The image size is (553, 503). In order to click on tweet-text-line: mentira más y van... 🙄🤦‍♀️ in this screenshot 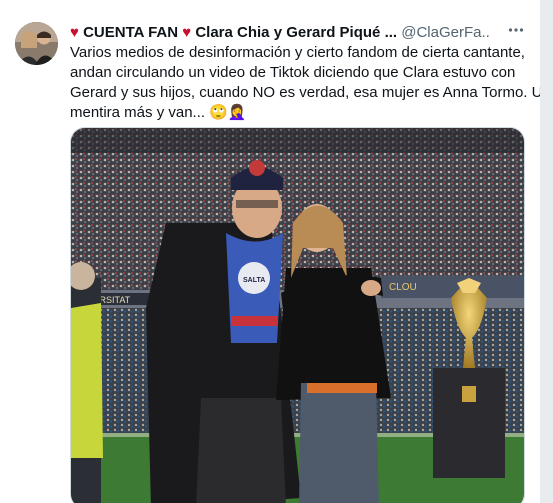, I will do `click(158, 112)`.